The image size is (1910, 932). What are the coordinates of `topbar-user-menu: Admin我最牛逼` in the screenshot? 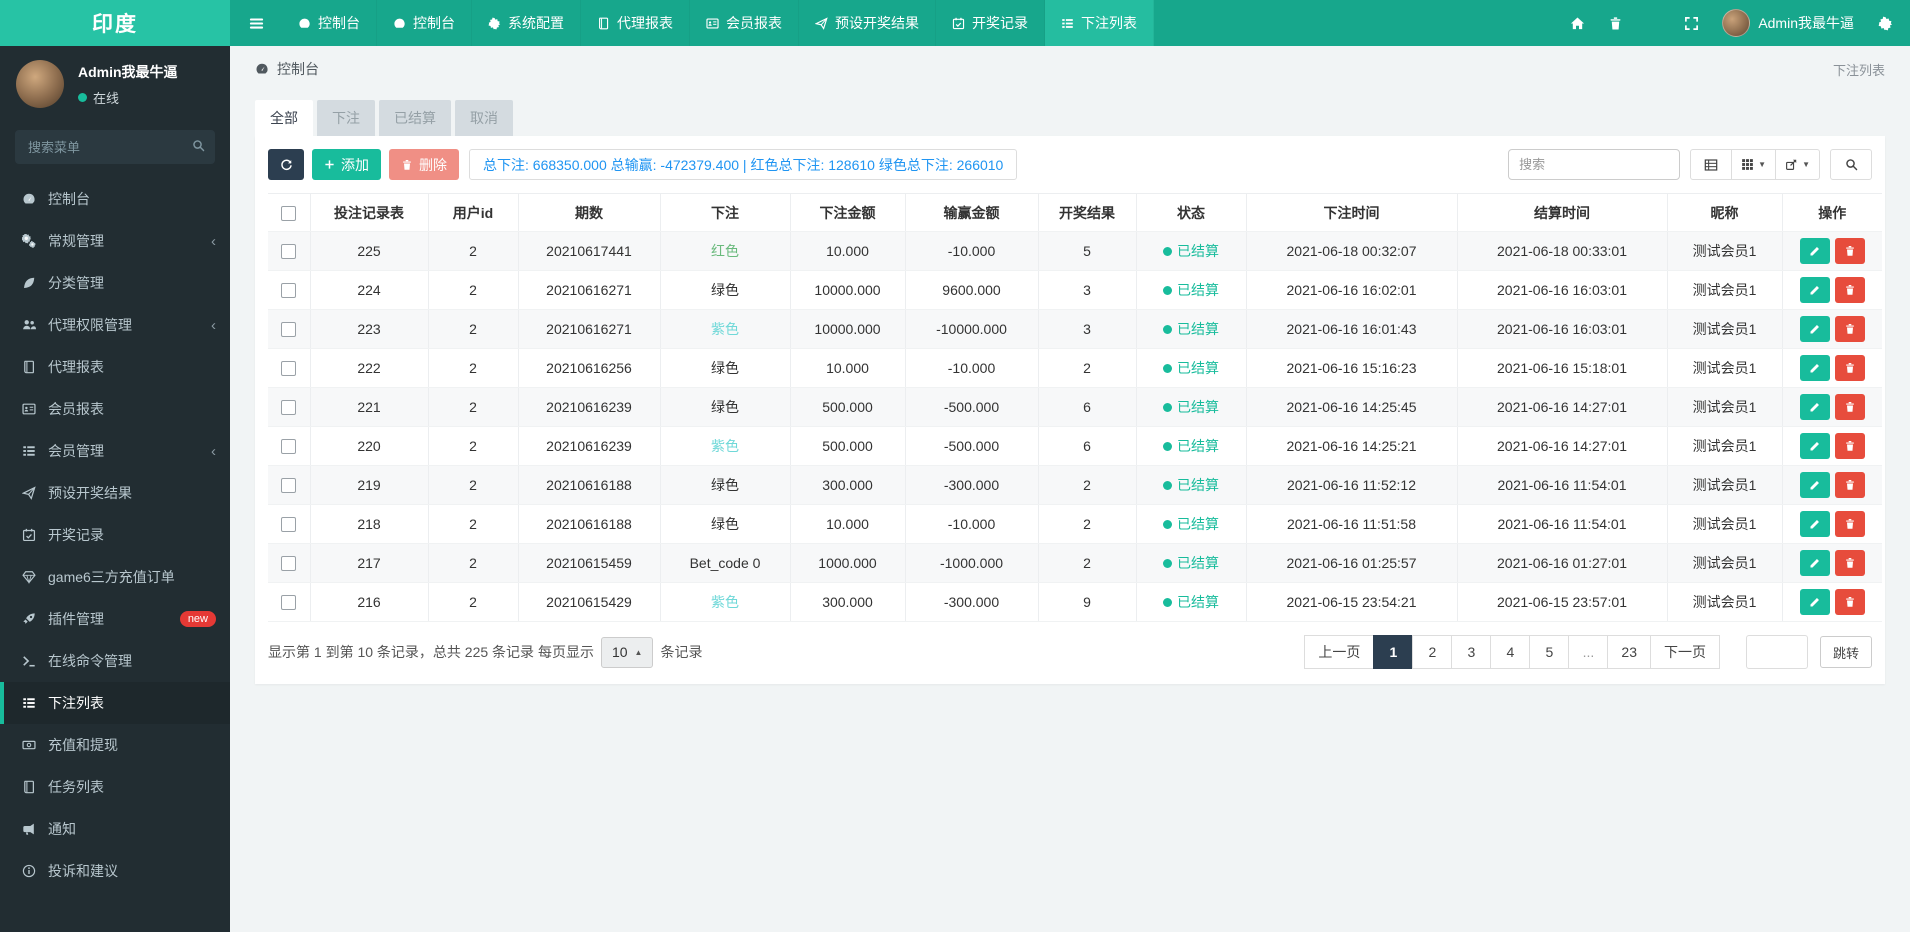 It's located at (1788, 23).